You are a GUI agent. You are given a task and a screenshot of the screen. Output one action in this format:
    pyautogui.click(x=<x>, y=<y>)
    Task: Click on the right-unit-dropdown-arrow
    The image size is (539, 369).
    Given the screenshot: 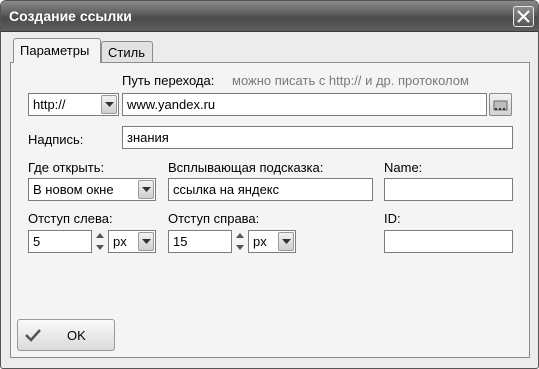 What is the action you would take?
    pyautogui.click(x=286, y=241)
    